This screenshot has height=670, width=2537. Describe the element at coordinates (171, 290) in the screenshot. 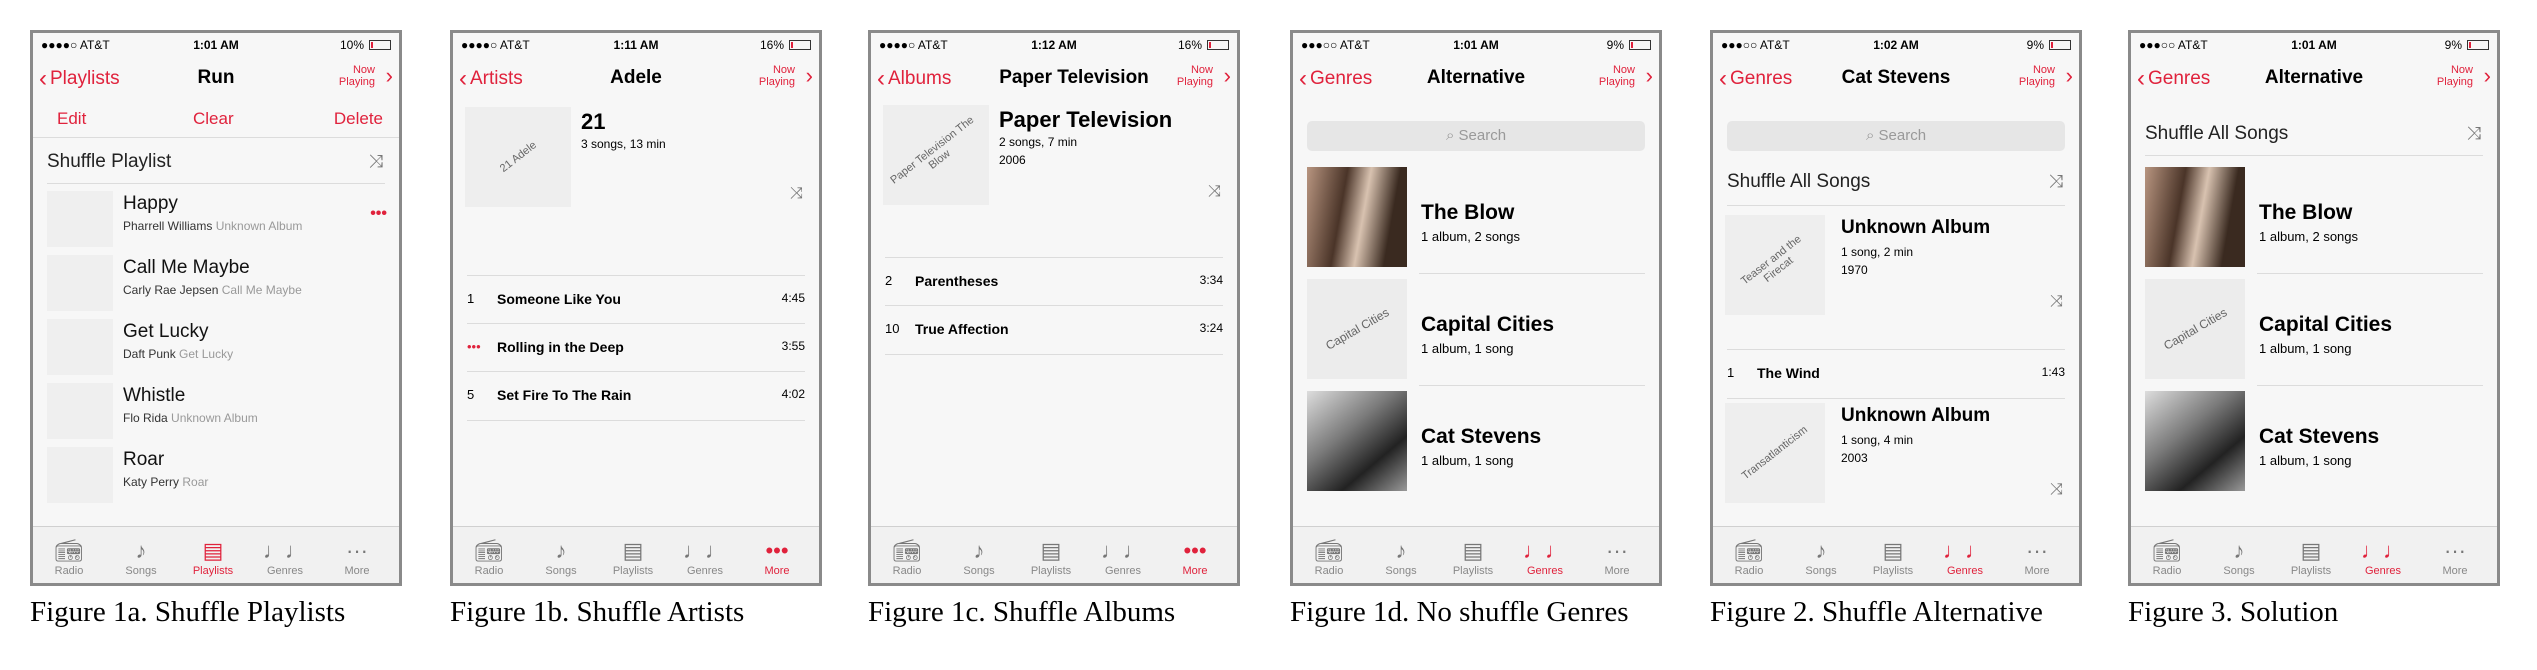

I see `song-artist: Carly Rae Jepsen` at that location.